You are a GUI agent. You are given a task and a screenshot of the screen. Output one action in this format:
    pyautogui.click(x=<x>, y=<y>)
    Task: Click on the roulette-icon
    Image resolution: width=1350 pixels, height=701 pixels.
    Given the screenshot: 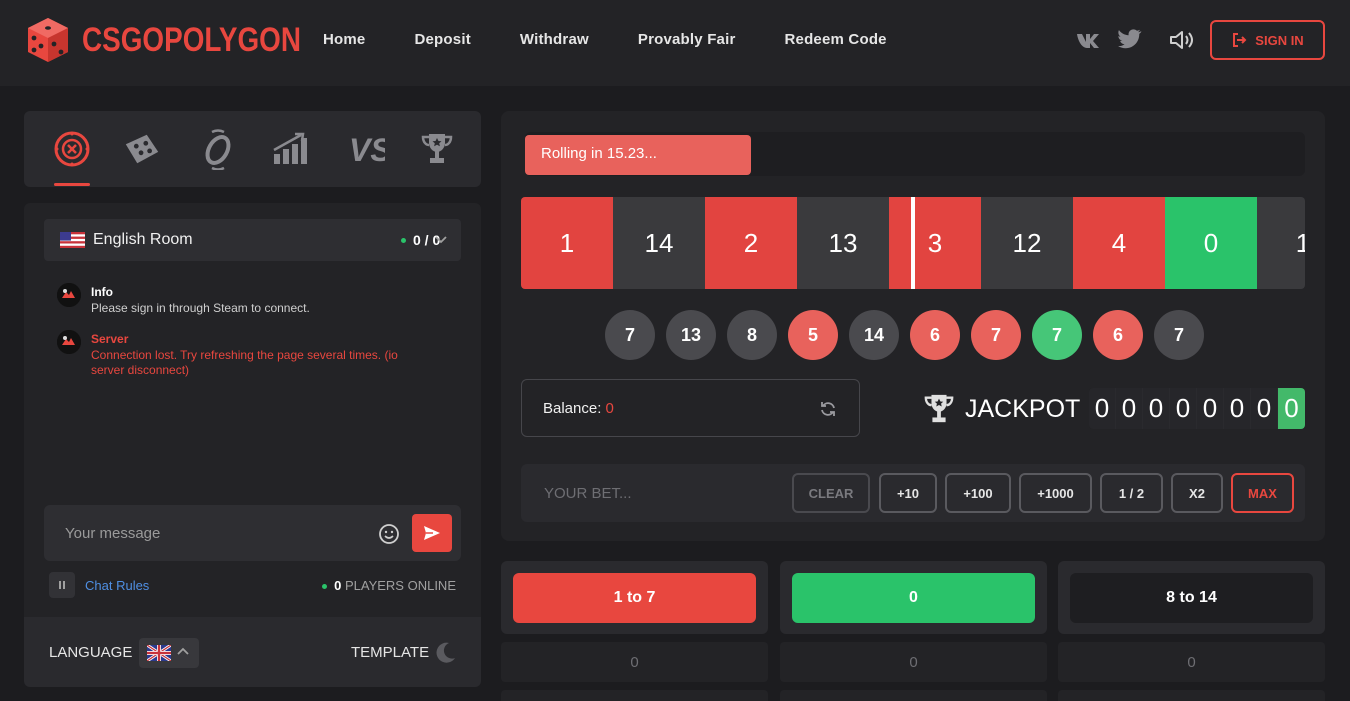 What is the action you would take?
    pyautogui.click(x=72, y=149)
    